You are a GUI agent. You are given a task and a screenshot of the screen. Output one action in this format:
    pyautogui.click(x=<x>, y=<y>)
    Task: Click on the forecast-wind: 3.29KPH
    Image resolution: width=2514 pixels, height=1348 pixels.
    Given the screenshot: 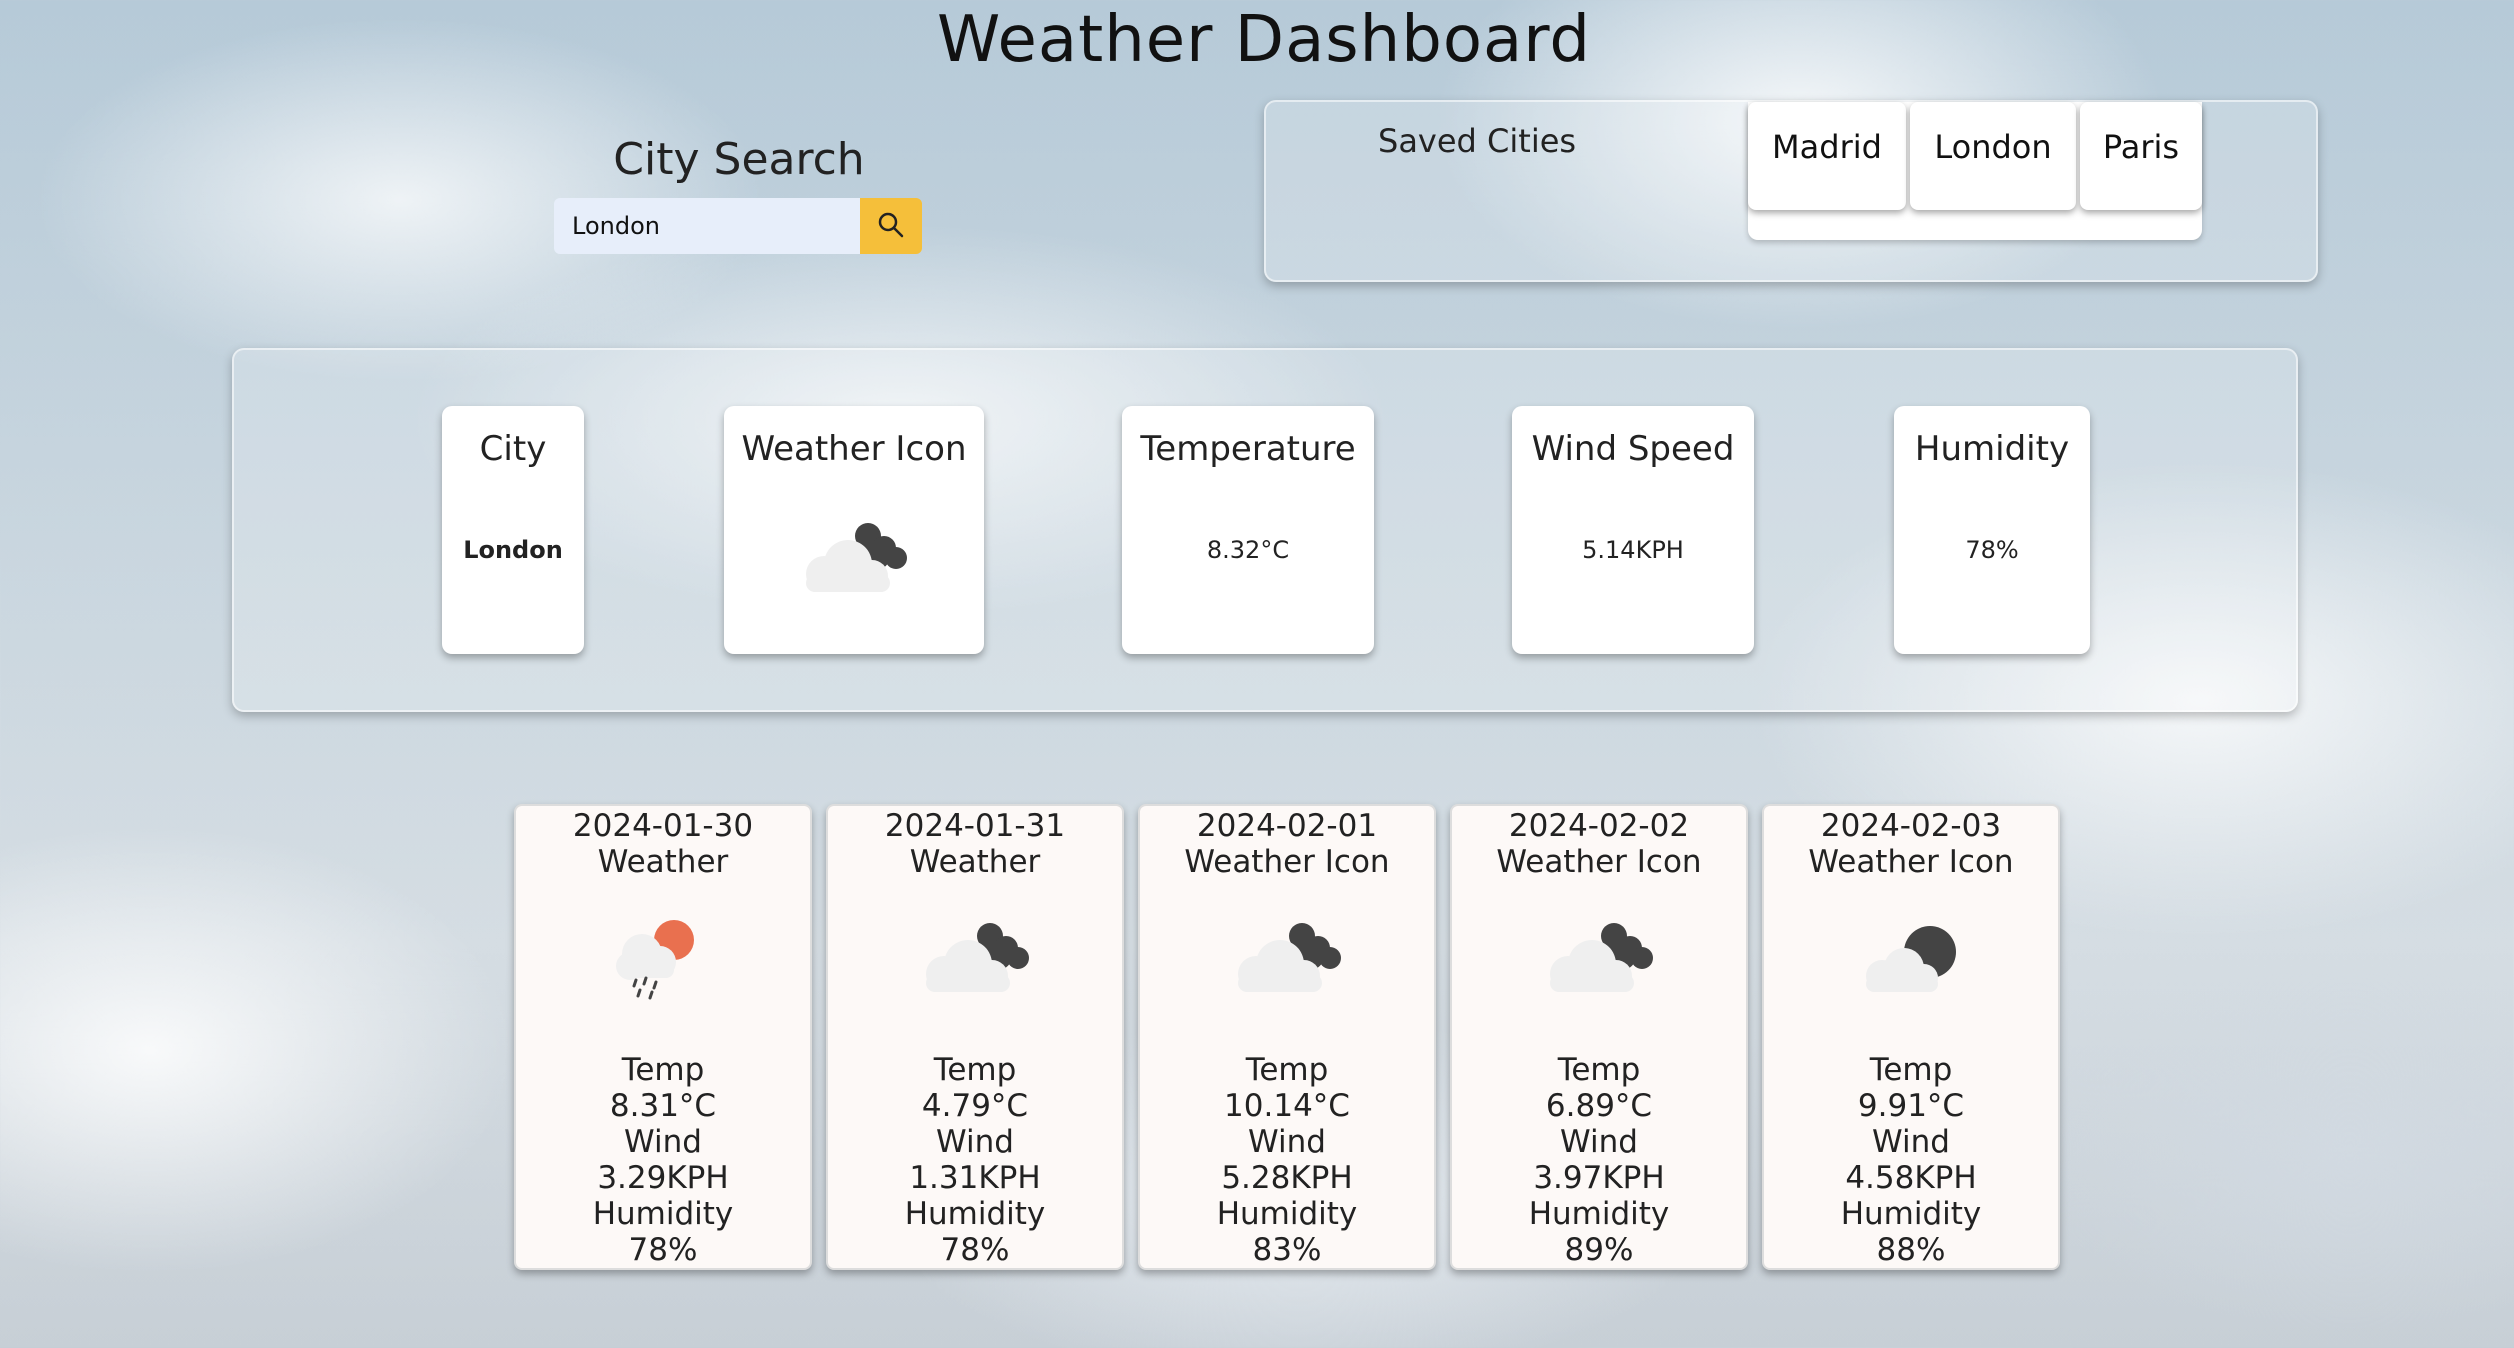 What is the action you would take?
    pyautogui.click(x=663, y=1178)
    